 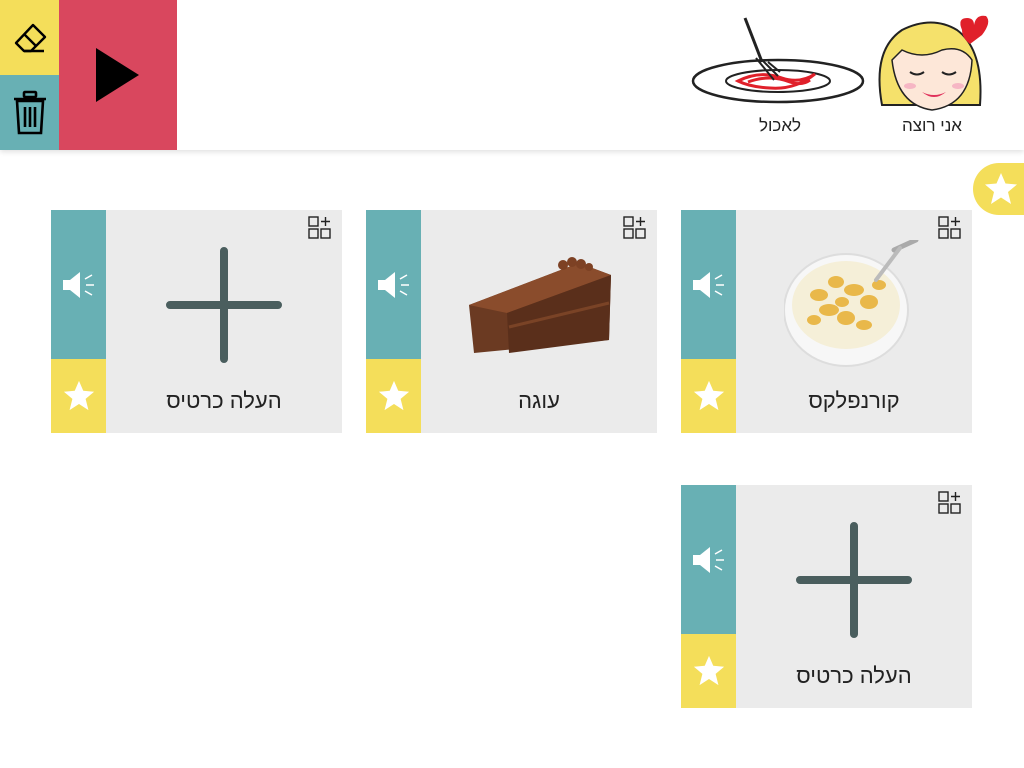 I want to click on sentence-card-eat: לאכול, so click(x=780, y=75).